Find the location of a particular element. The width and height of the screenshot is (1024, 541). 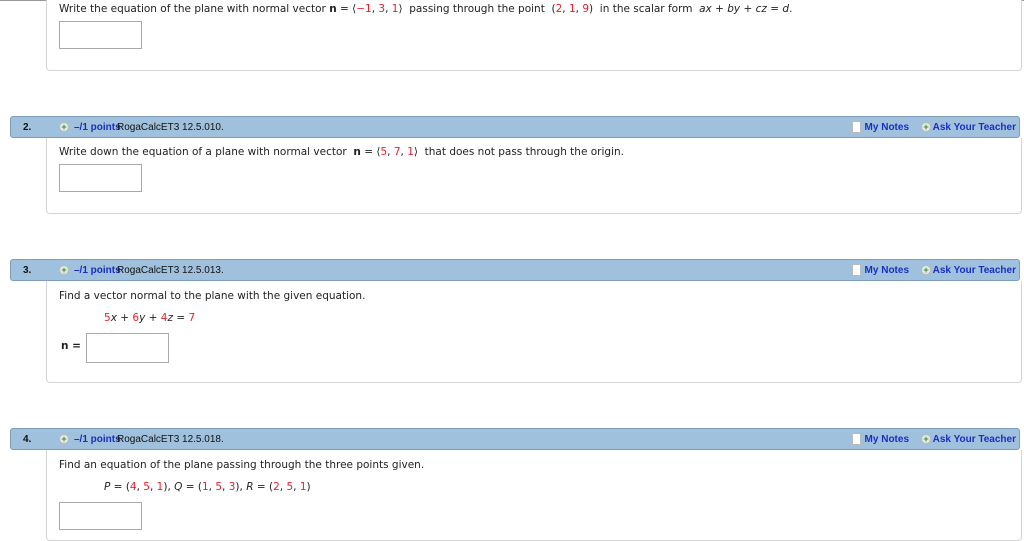

math-variable: ax is located at coordinates (705, 9).